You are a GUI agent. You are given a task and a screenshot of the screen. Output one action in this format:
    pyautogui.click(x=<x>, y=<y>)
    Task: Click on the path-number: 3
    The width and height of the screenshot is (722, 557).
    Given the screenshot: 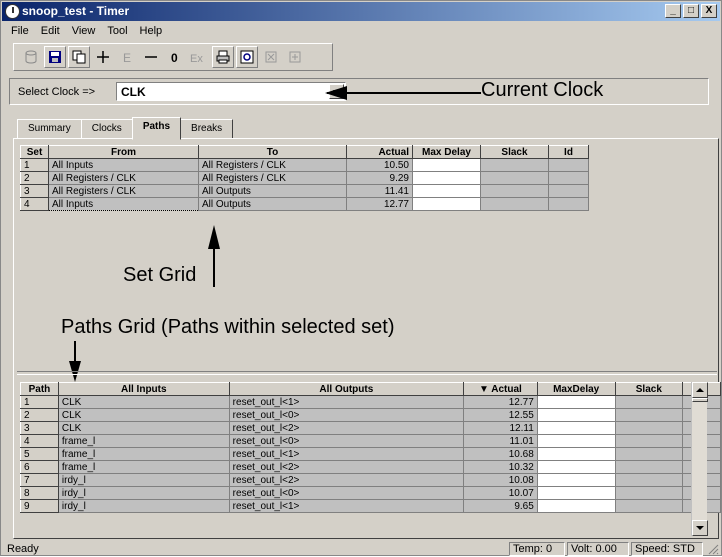 What is the action you would take?
    pyautogui.click(x=39, y=428)
    